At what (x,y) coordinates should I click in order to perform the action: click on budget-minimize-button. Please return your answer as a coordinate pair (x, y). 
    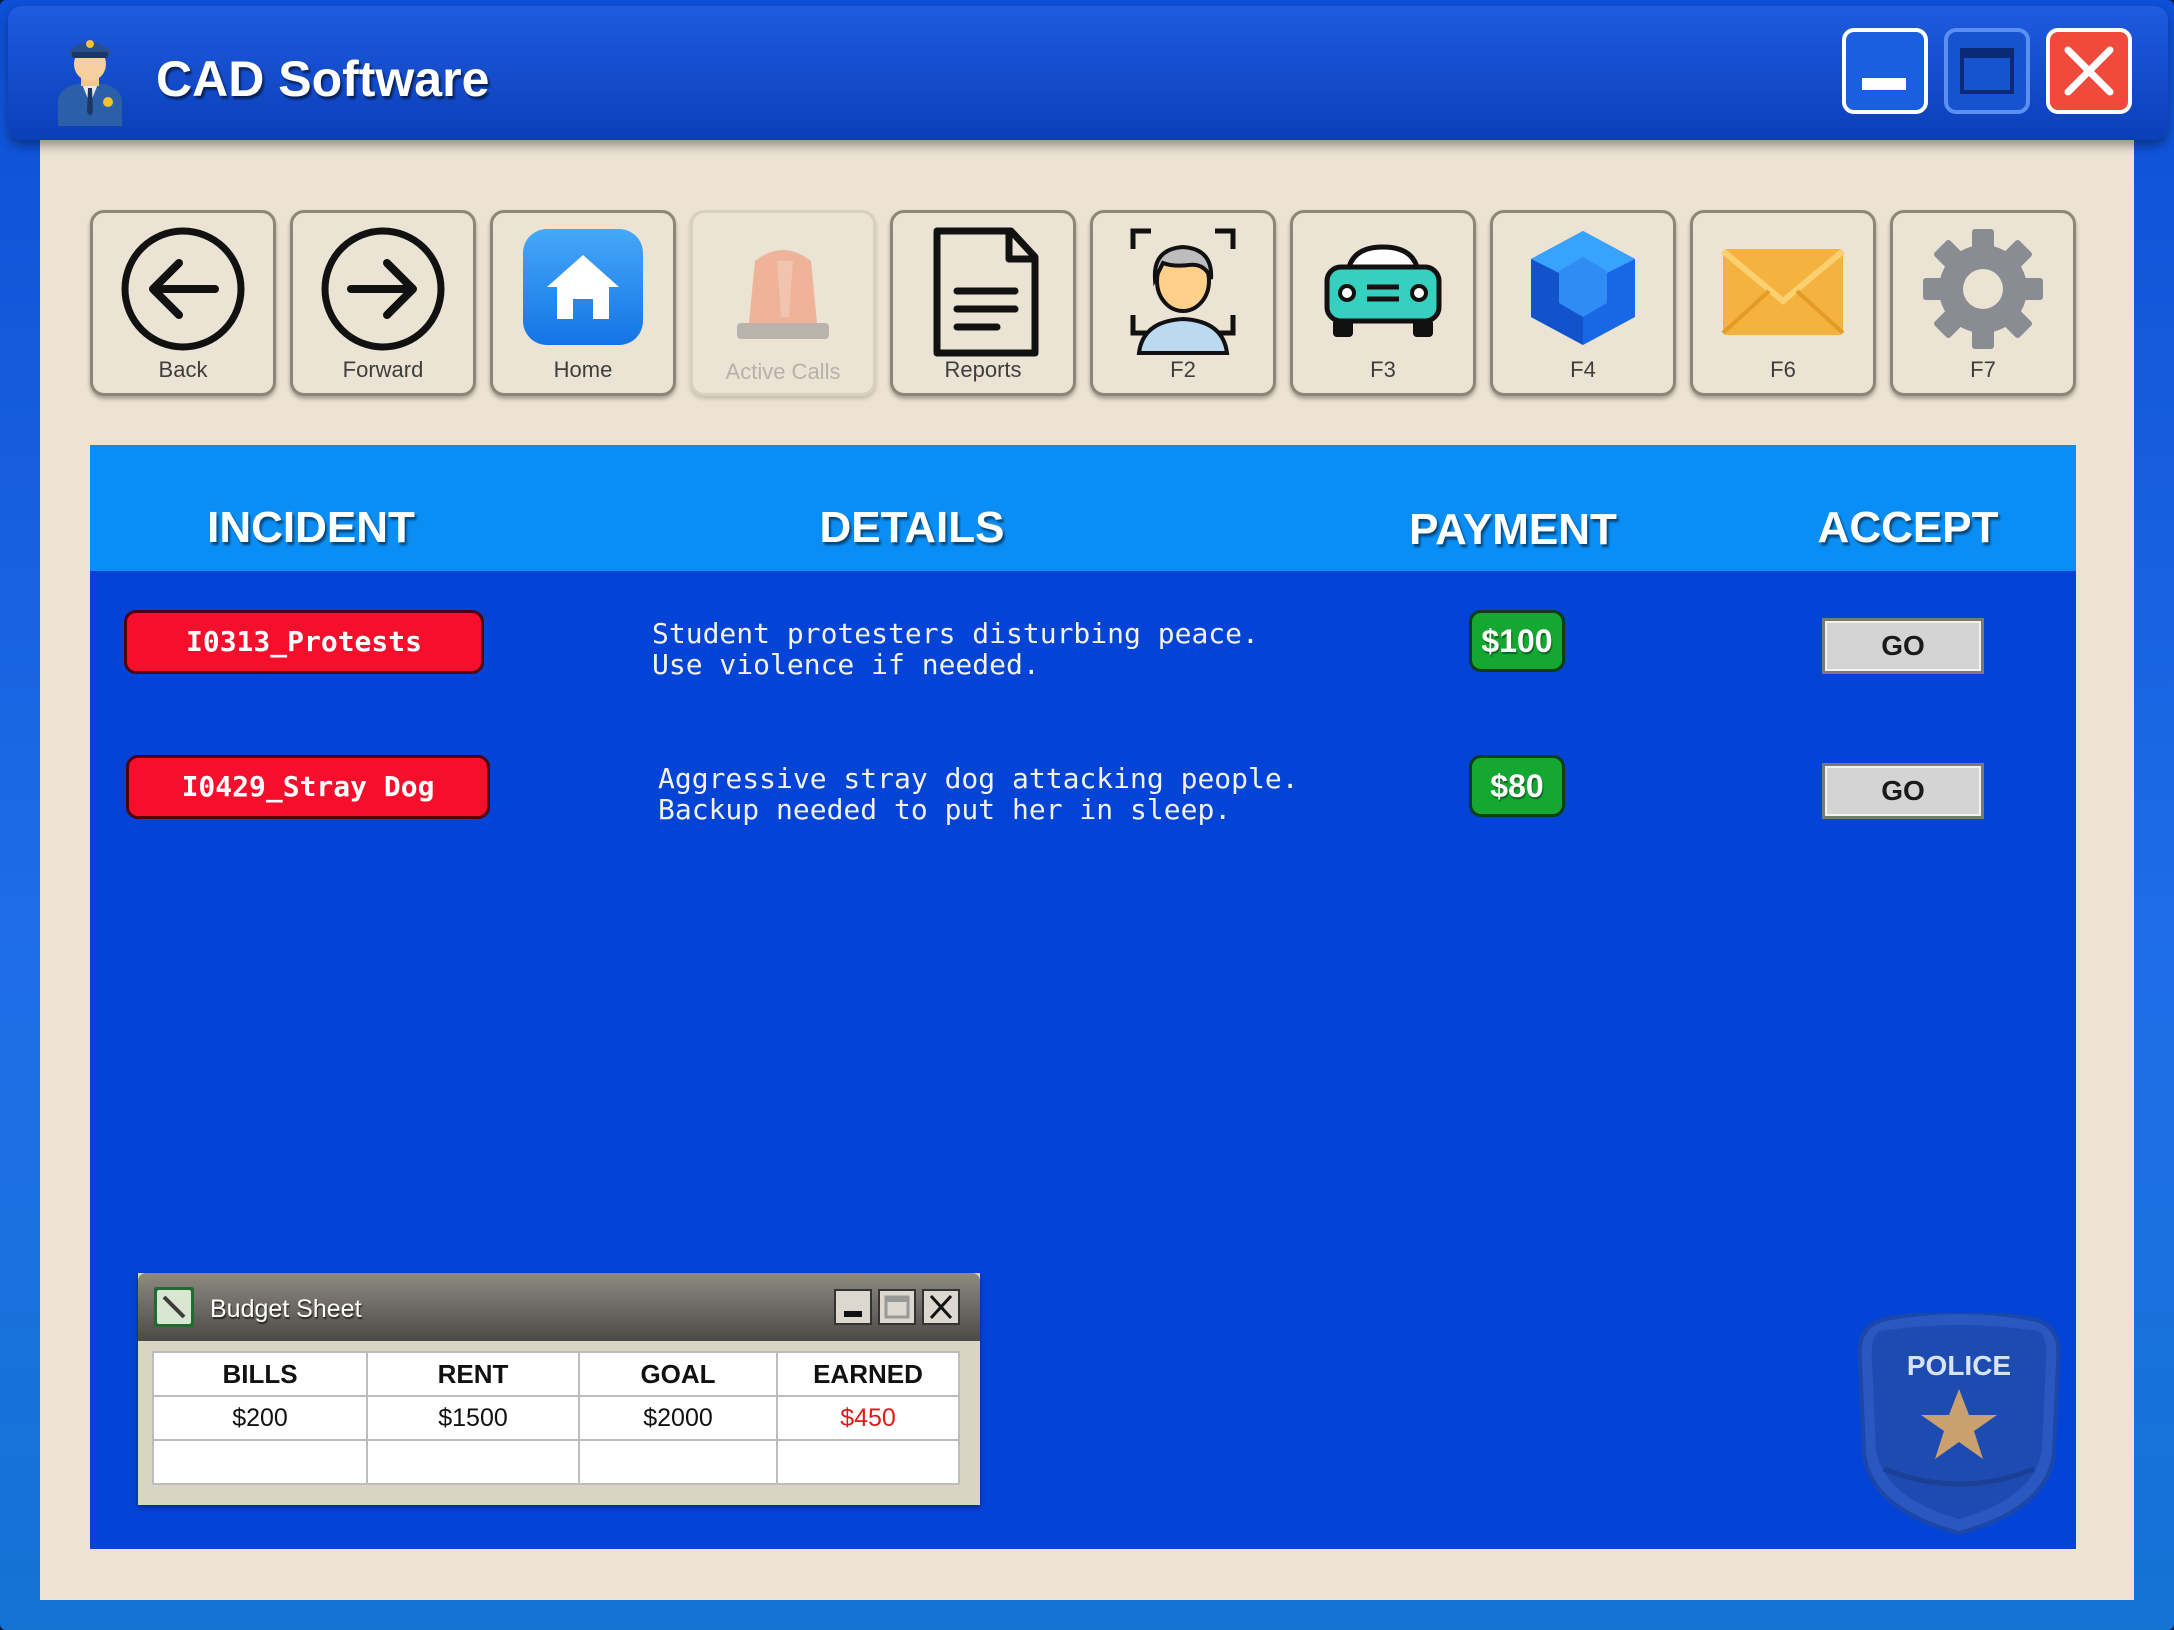
    Looking at the image, I should click on (853, 1307).